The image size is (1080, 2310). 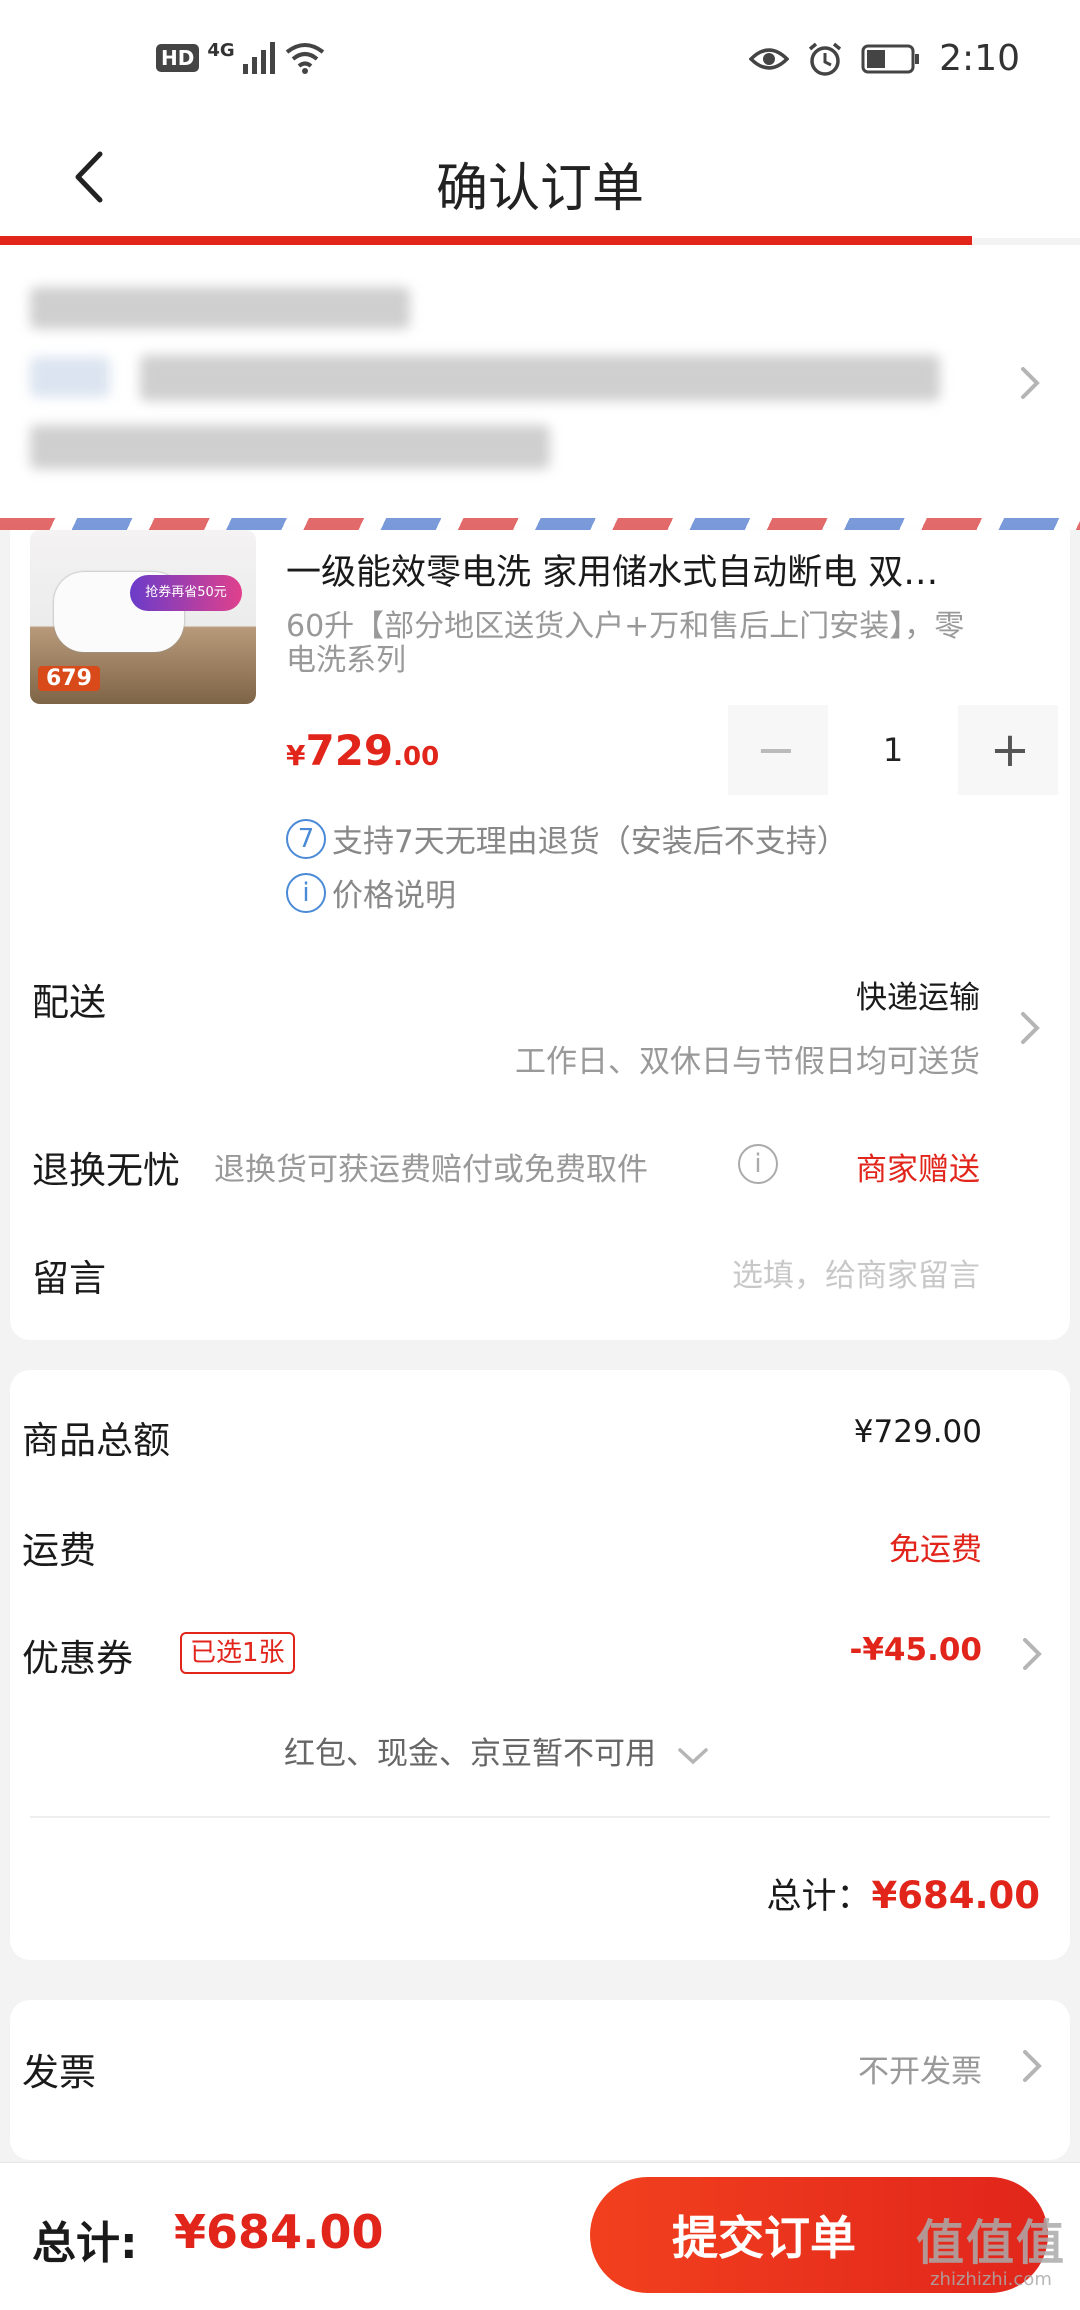 I want to click on image-price-tag: 679, so click(x=69, y=678).